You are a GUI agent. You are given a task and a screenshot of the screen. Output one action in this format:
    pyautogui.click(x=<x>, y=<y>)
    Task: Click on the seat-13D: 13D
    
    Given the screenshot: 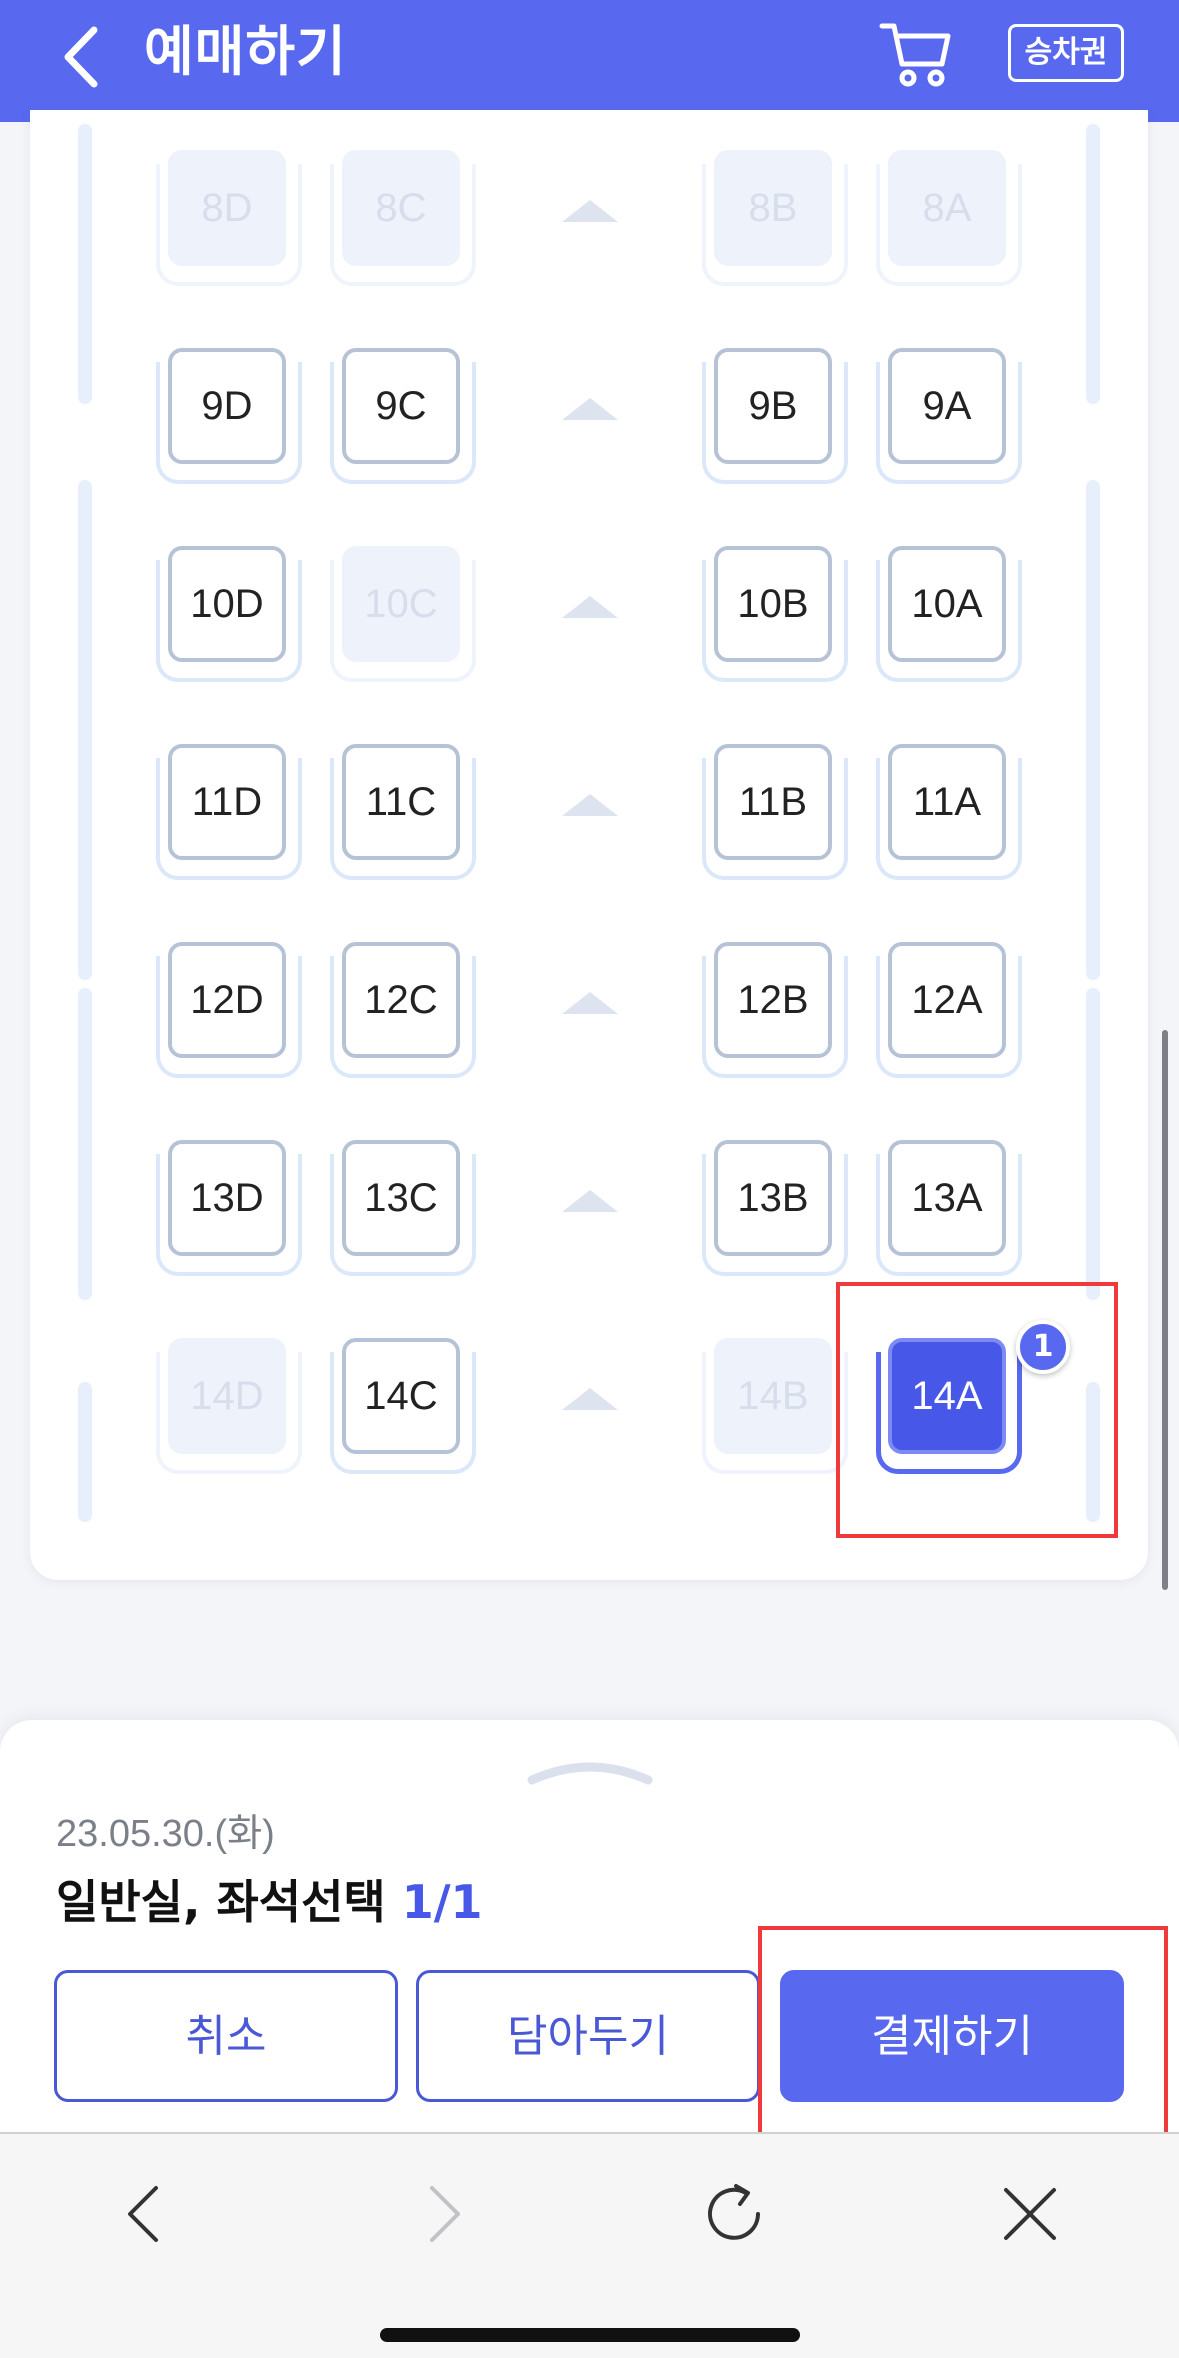 What is the action you would take?
    pyautogui.click(x=229, y=1208)
    